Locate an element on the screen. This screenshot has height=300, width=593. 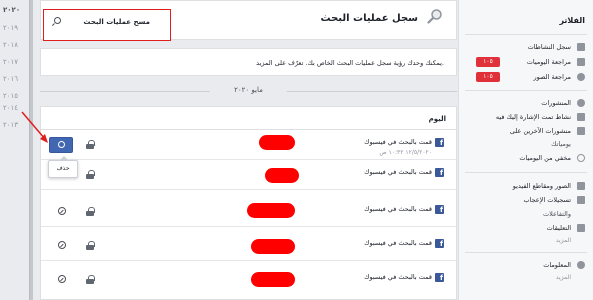
person-icon is located at coordinates (581, 103).